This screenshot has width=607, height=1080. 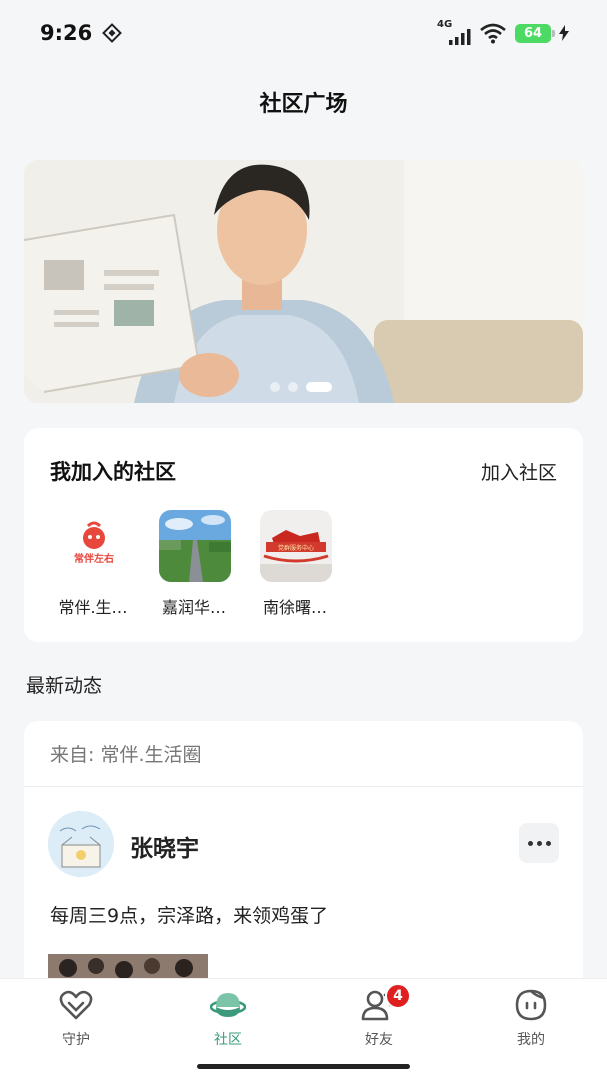 I want to click on status-icons: 4G 64, so click(x=503, y=32).